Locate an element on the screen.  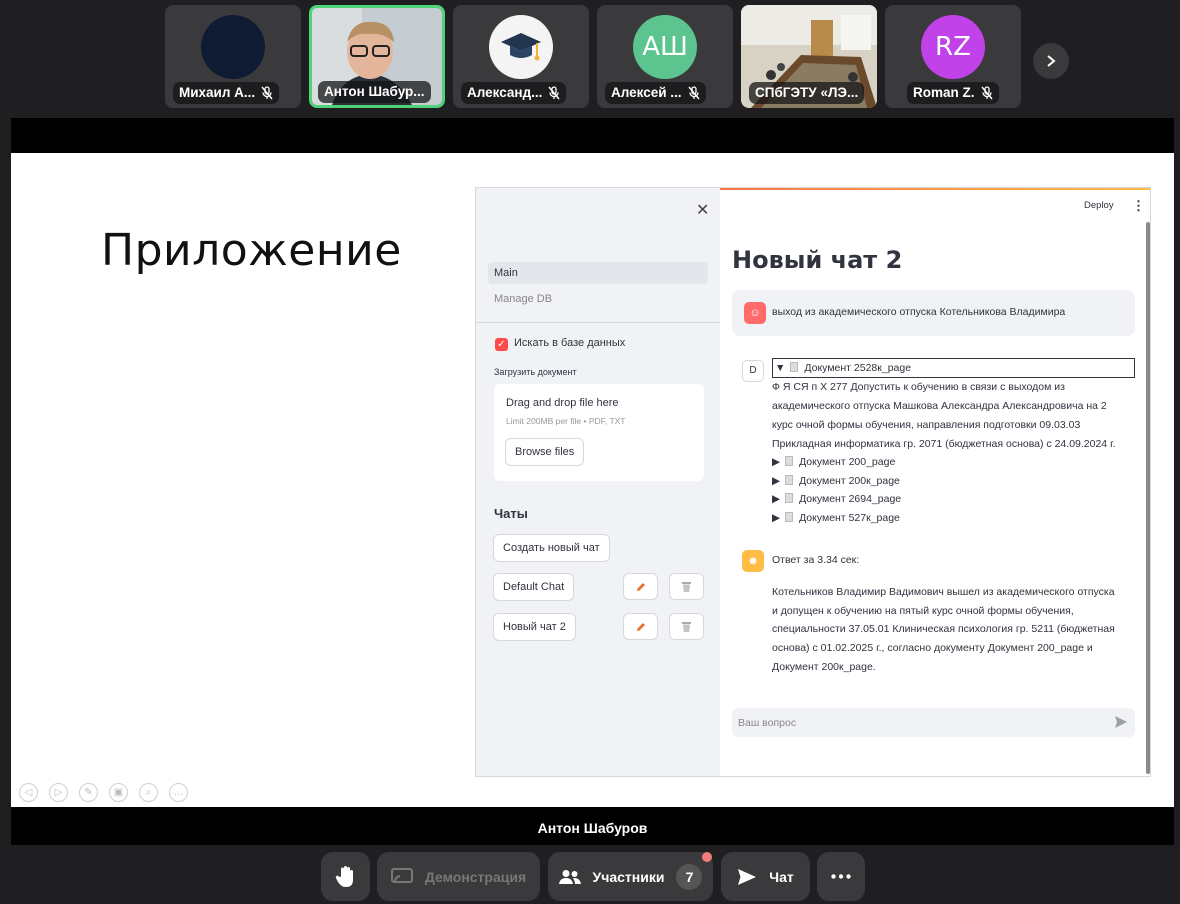
next-participants-button is located at coordinates (1051, 61).